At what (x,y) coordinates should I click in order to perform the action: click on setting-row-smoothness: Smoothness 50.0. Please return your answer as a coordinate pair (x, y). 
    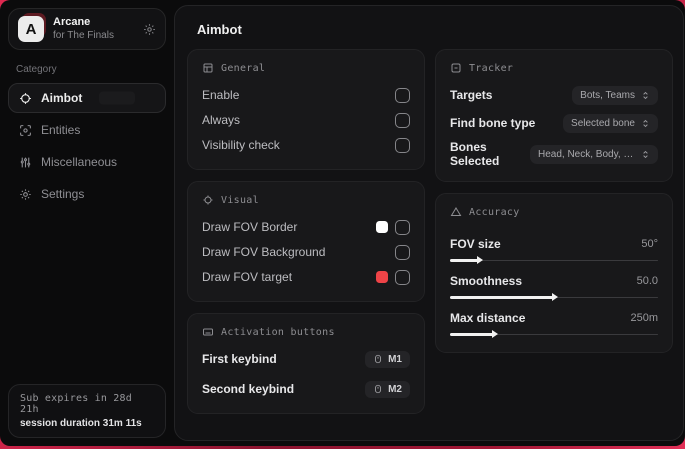
    Looking at the image, I should click on (554, 288).